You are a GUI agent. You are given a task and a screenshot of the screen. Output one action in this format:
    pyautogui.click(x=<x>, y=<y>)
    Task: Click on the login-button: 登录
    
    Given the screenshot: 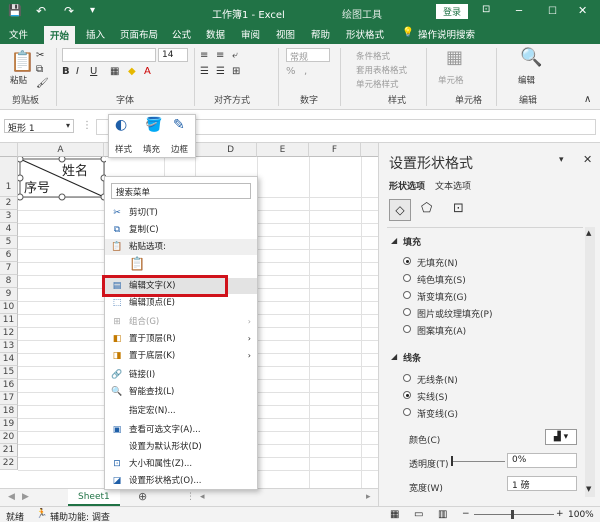 What is the action you would take?
    pyautogui.click(x=452, y=11)
    